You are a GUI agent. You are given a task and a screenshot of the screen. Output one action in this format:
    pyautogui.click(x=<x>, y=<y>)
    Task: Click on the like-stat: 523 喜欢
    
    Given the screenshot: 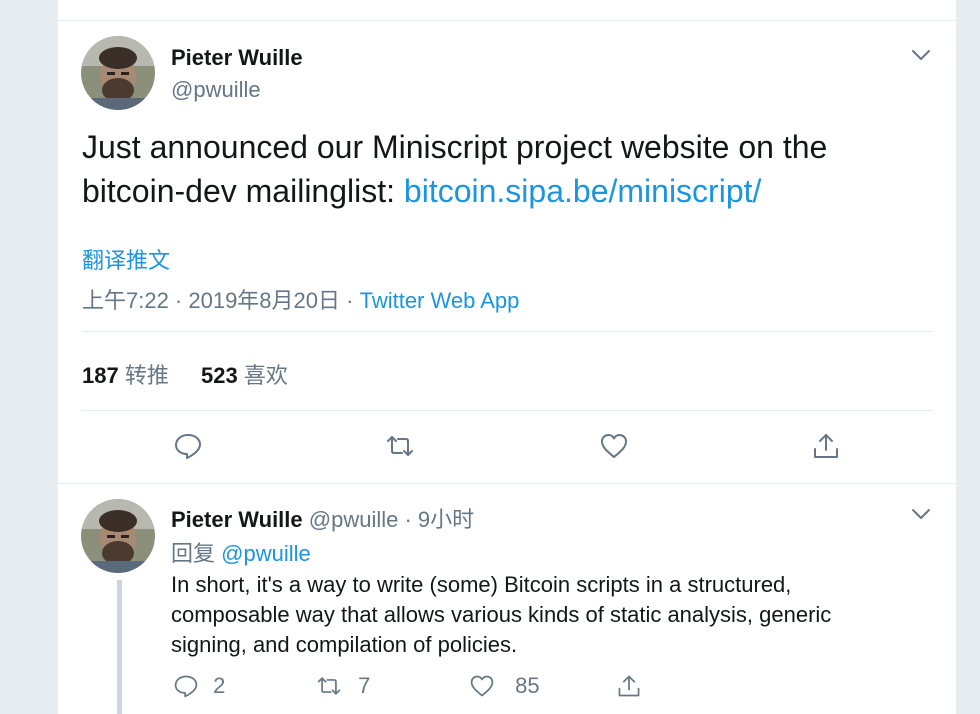 What is the action you would take?
    pyautogui.click(x=244, y=375)
    